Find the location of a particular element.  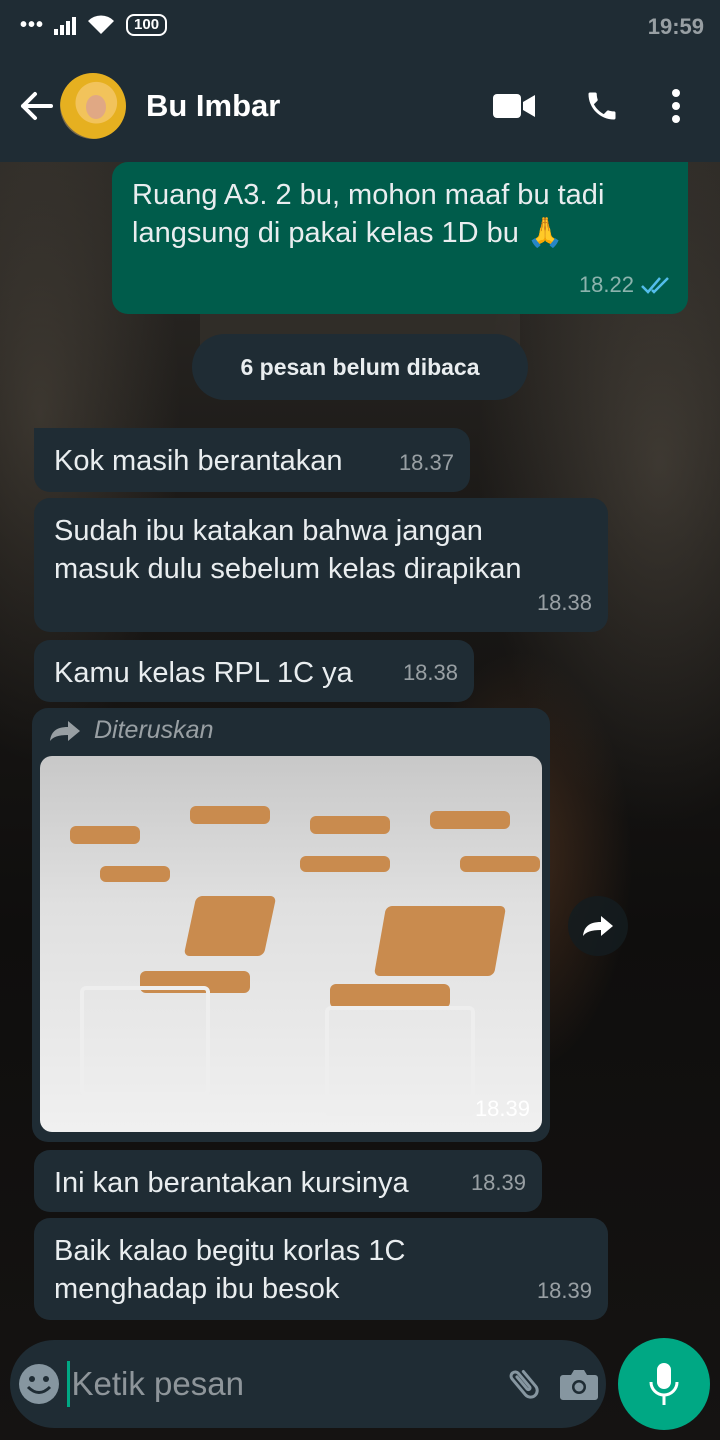

forwarded-label: Diteruskan is located at coordinates (131, 730).